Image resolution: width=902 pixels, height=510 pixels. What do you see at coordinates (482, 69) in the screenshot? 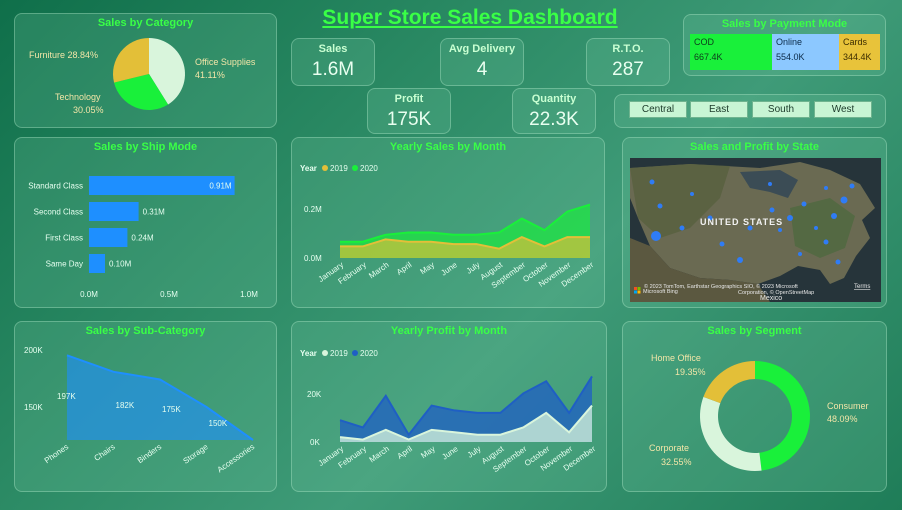
I see `kpi-avg-delivery-value: 4` at bounding box center [482, 69].